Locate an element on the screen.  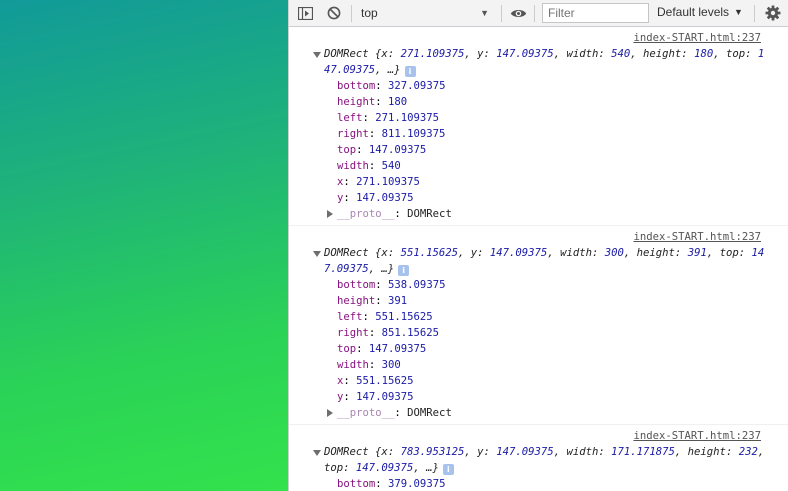
context-selector: top ▼ is located at coordinates (425, 13).